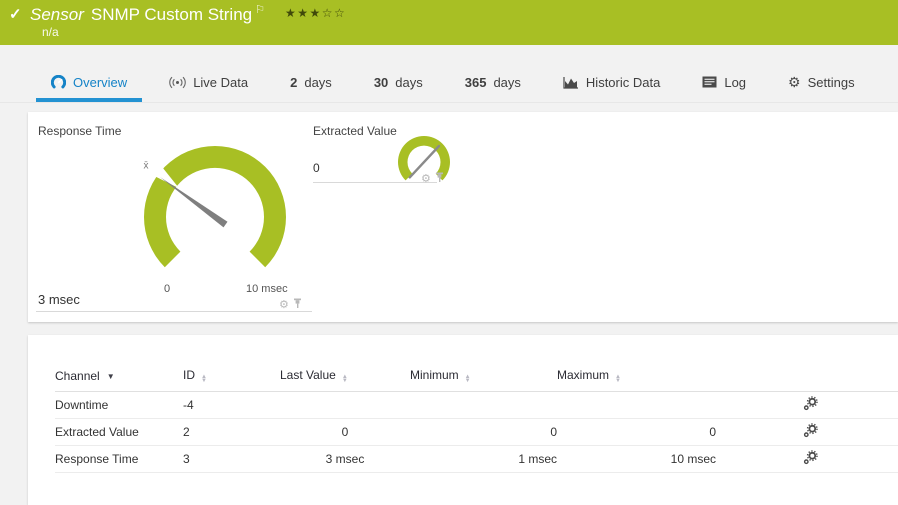 The image size is (898, 505). I want to click on tab-number: 2, so click(294, 82).